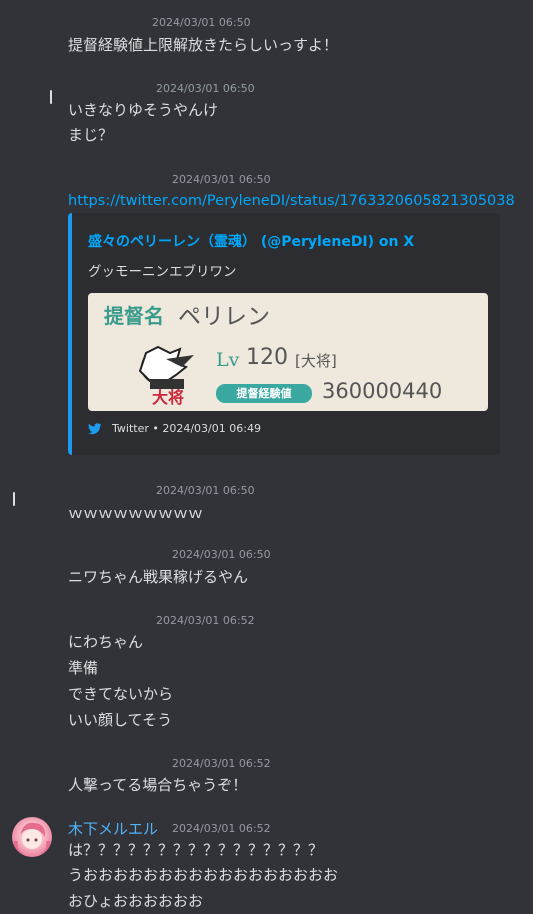  What do you see at coordinates (166, 376) in the screenshot?
I see `rank-emblem-icon: 大将` at bounding box center [166, 376].